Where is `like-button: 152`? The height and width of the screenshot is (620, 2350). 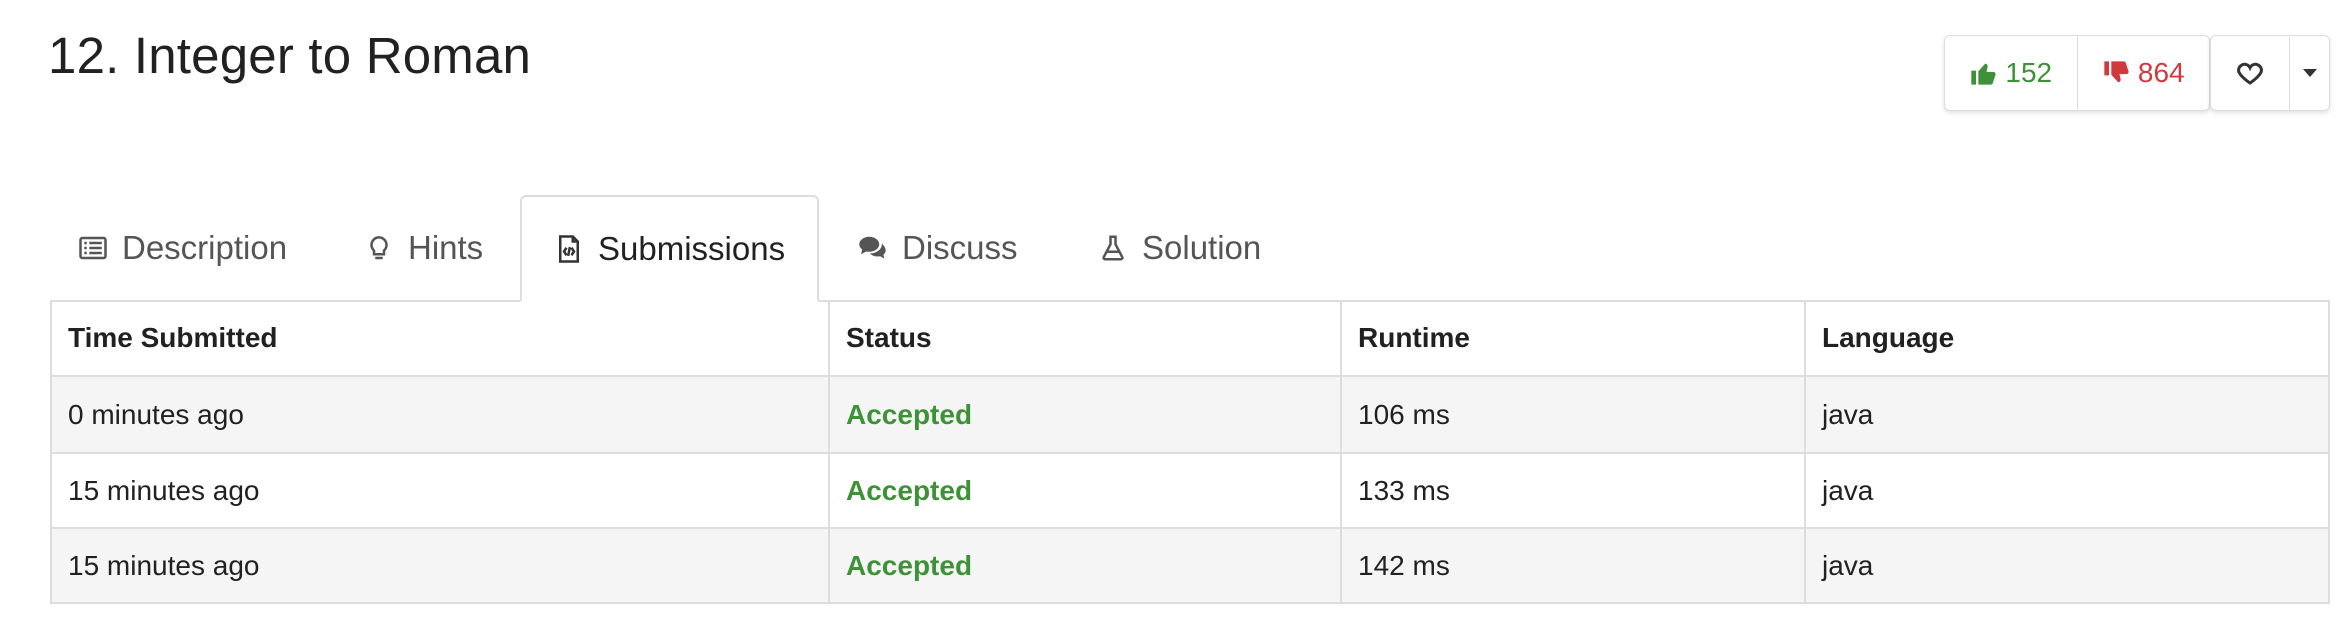 like-button: 152 is located at coordinates (2011, 73).